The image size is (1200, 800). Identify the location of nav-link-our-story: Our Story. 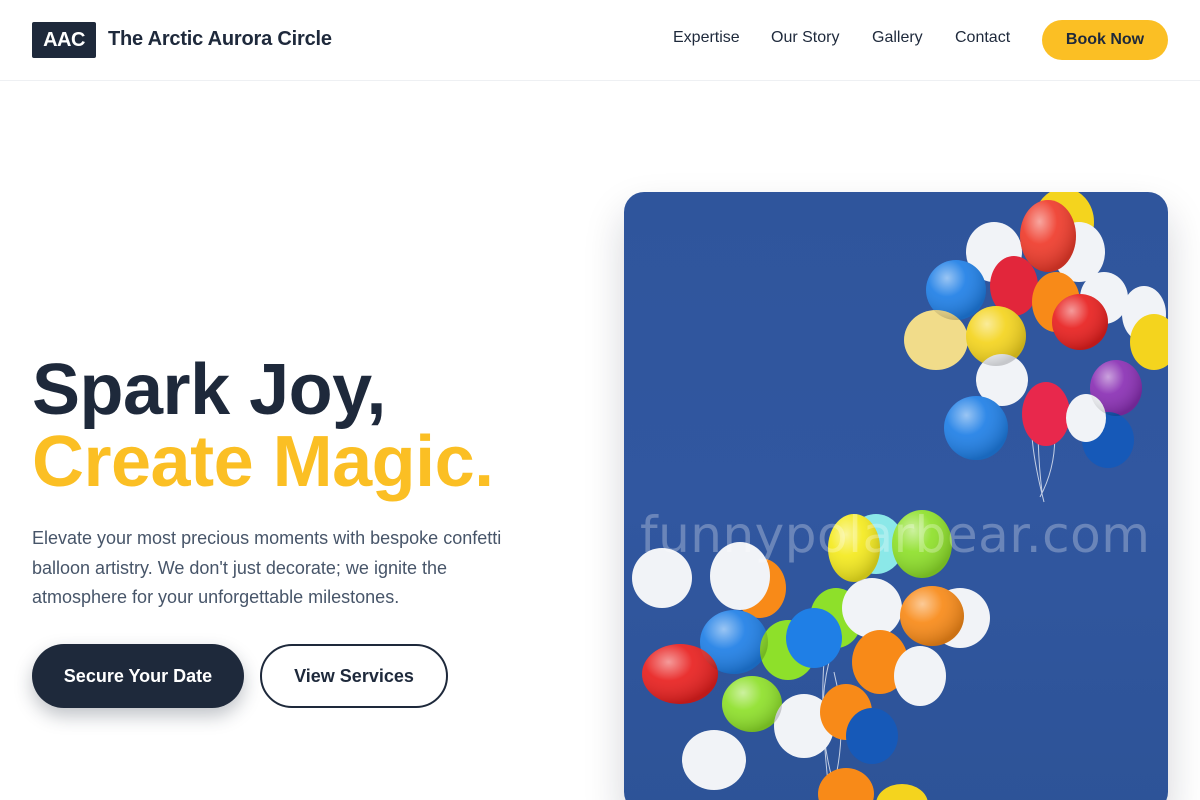
(805, 38).